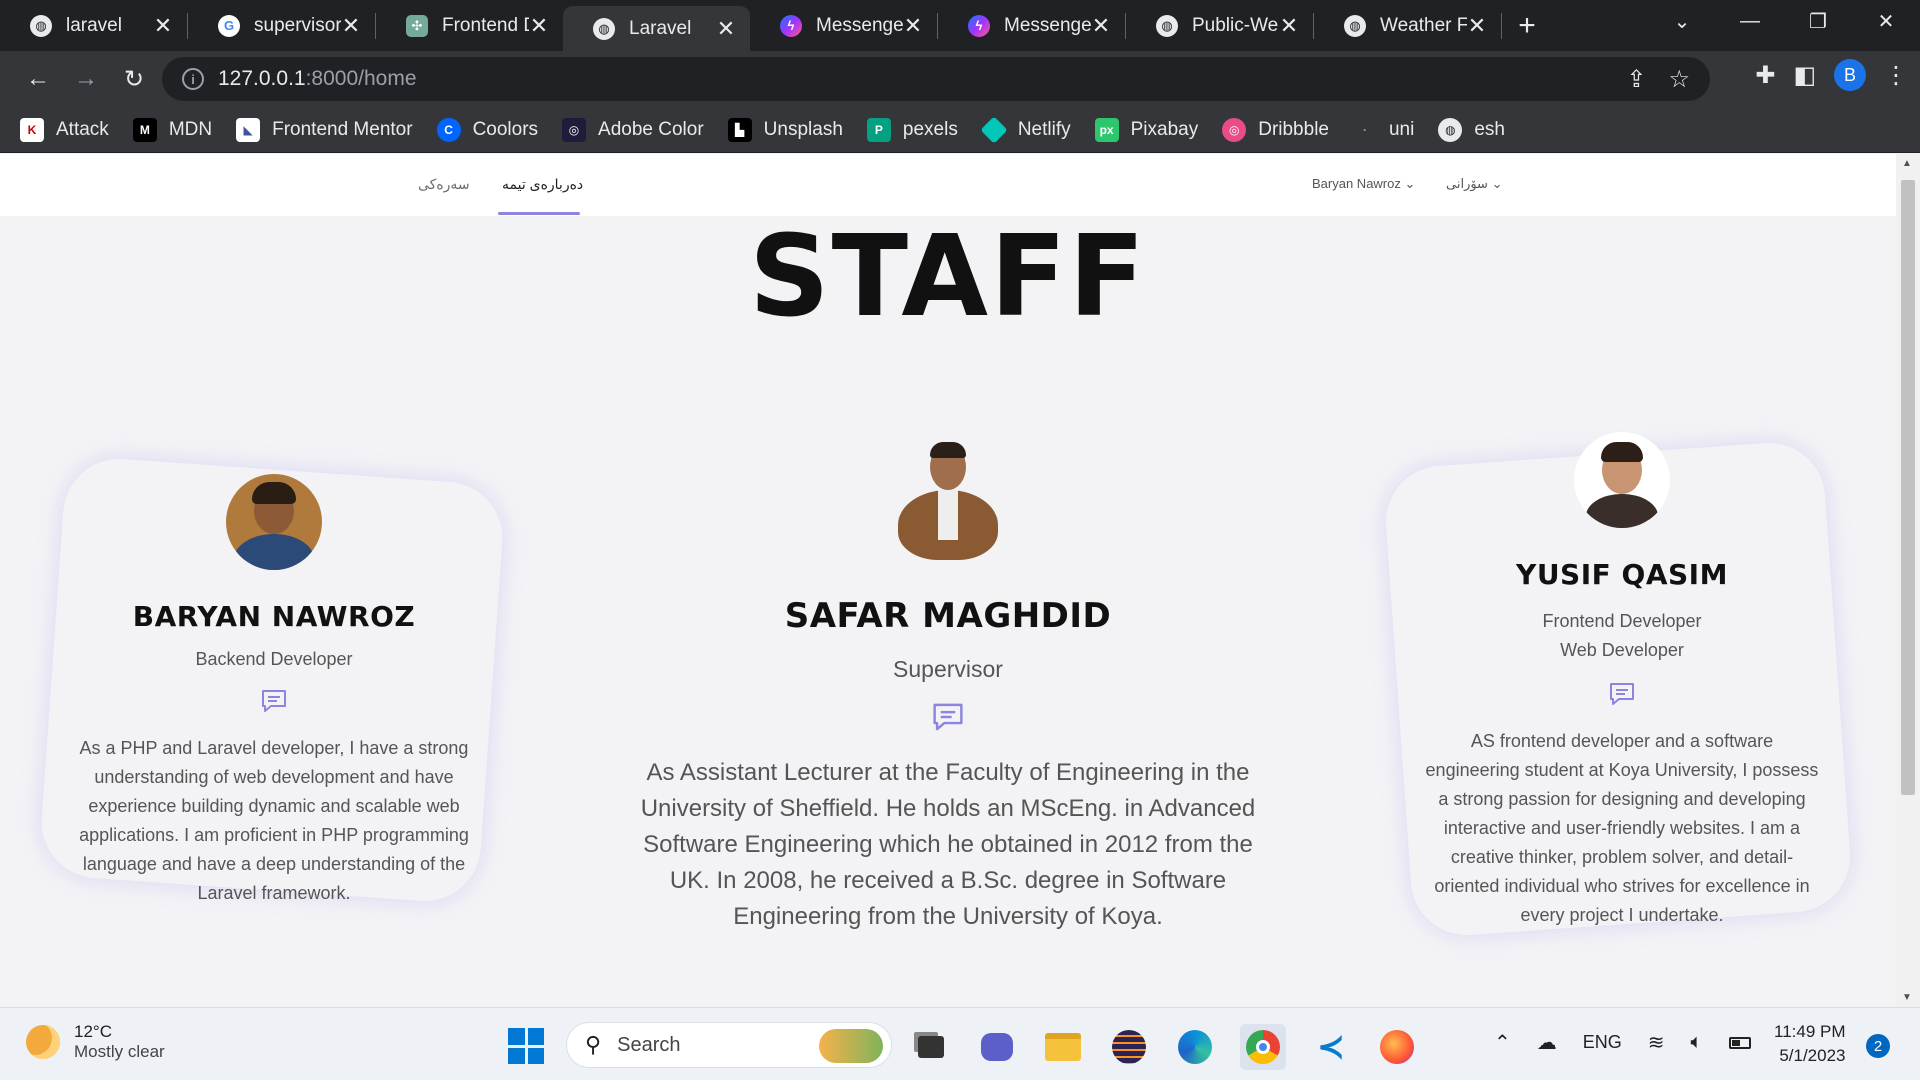 This screenshot has width=1920, height=1080. What do you see at coordinates (1547, 1042) in the screenshot?
I see `onedrive-cloud-icon: ☁` at bounding box center [1547, 1042].